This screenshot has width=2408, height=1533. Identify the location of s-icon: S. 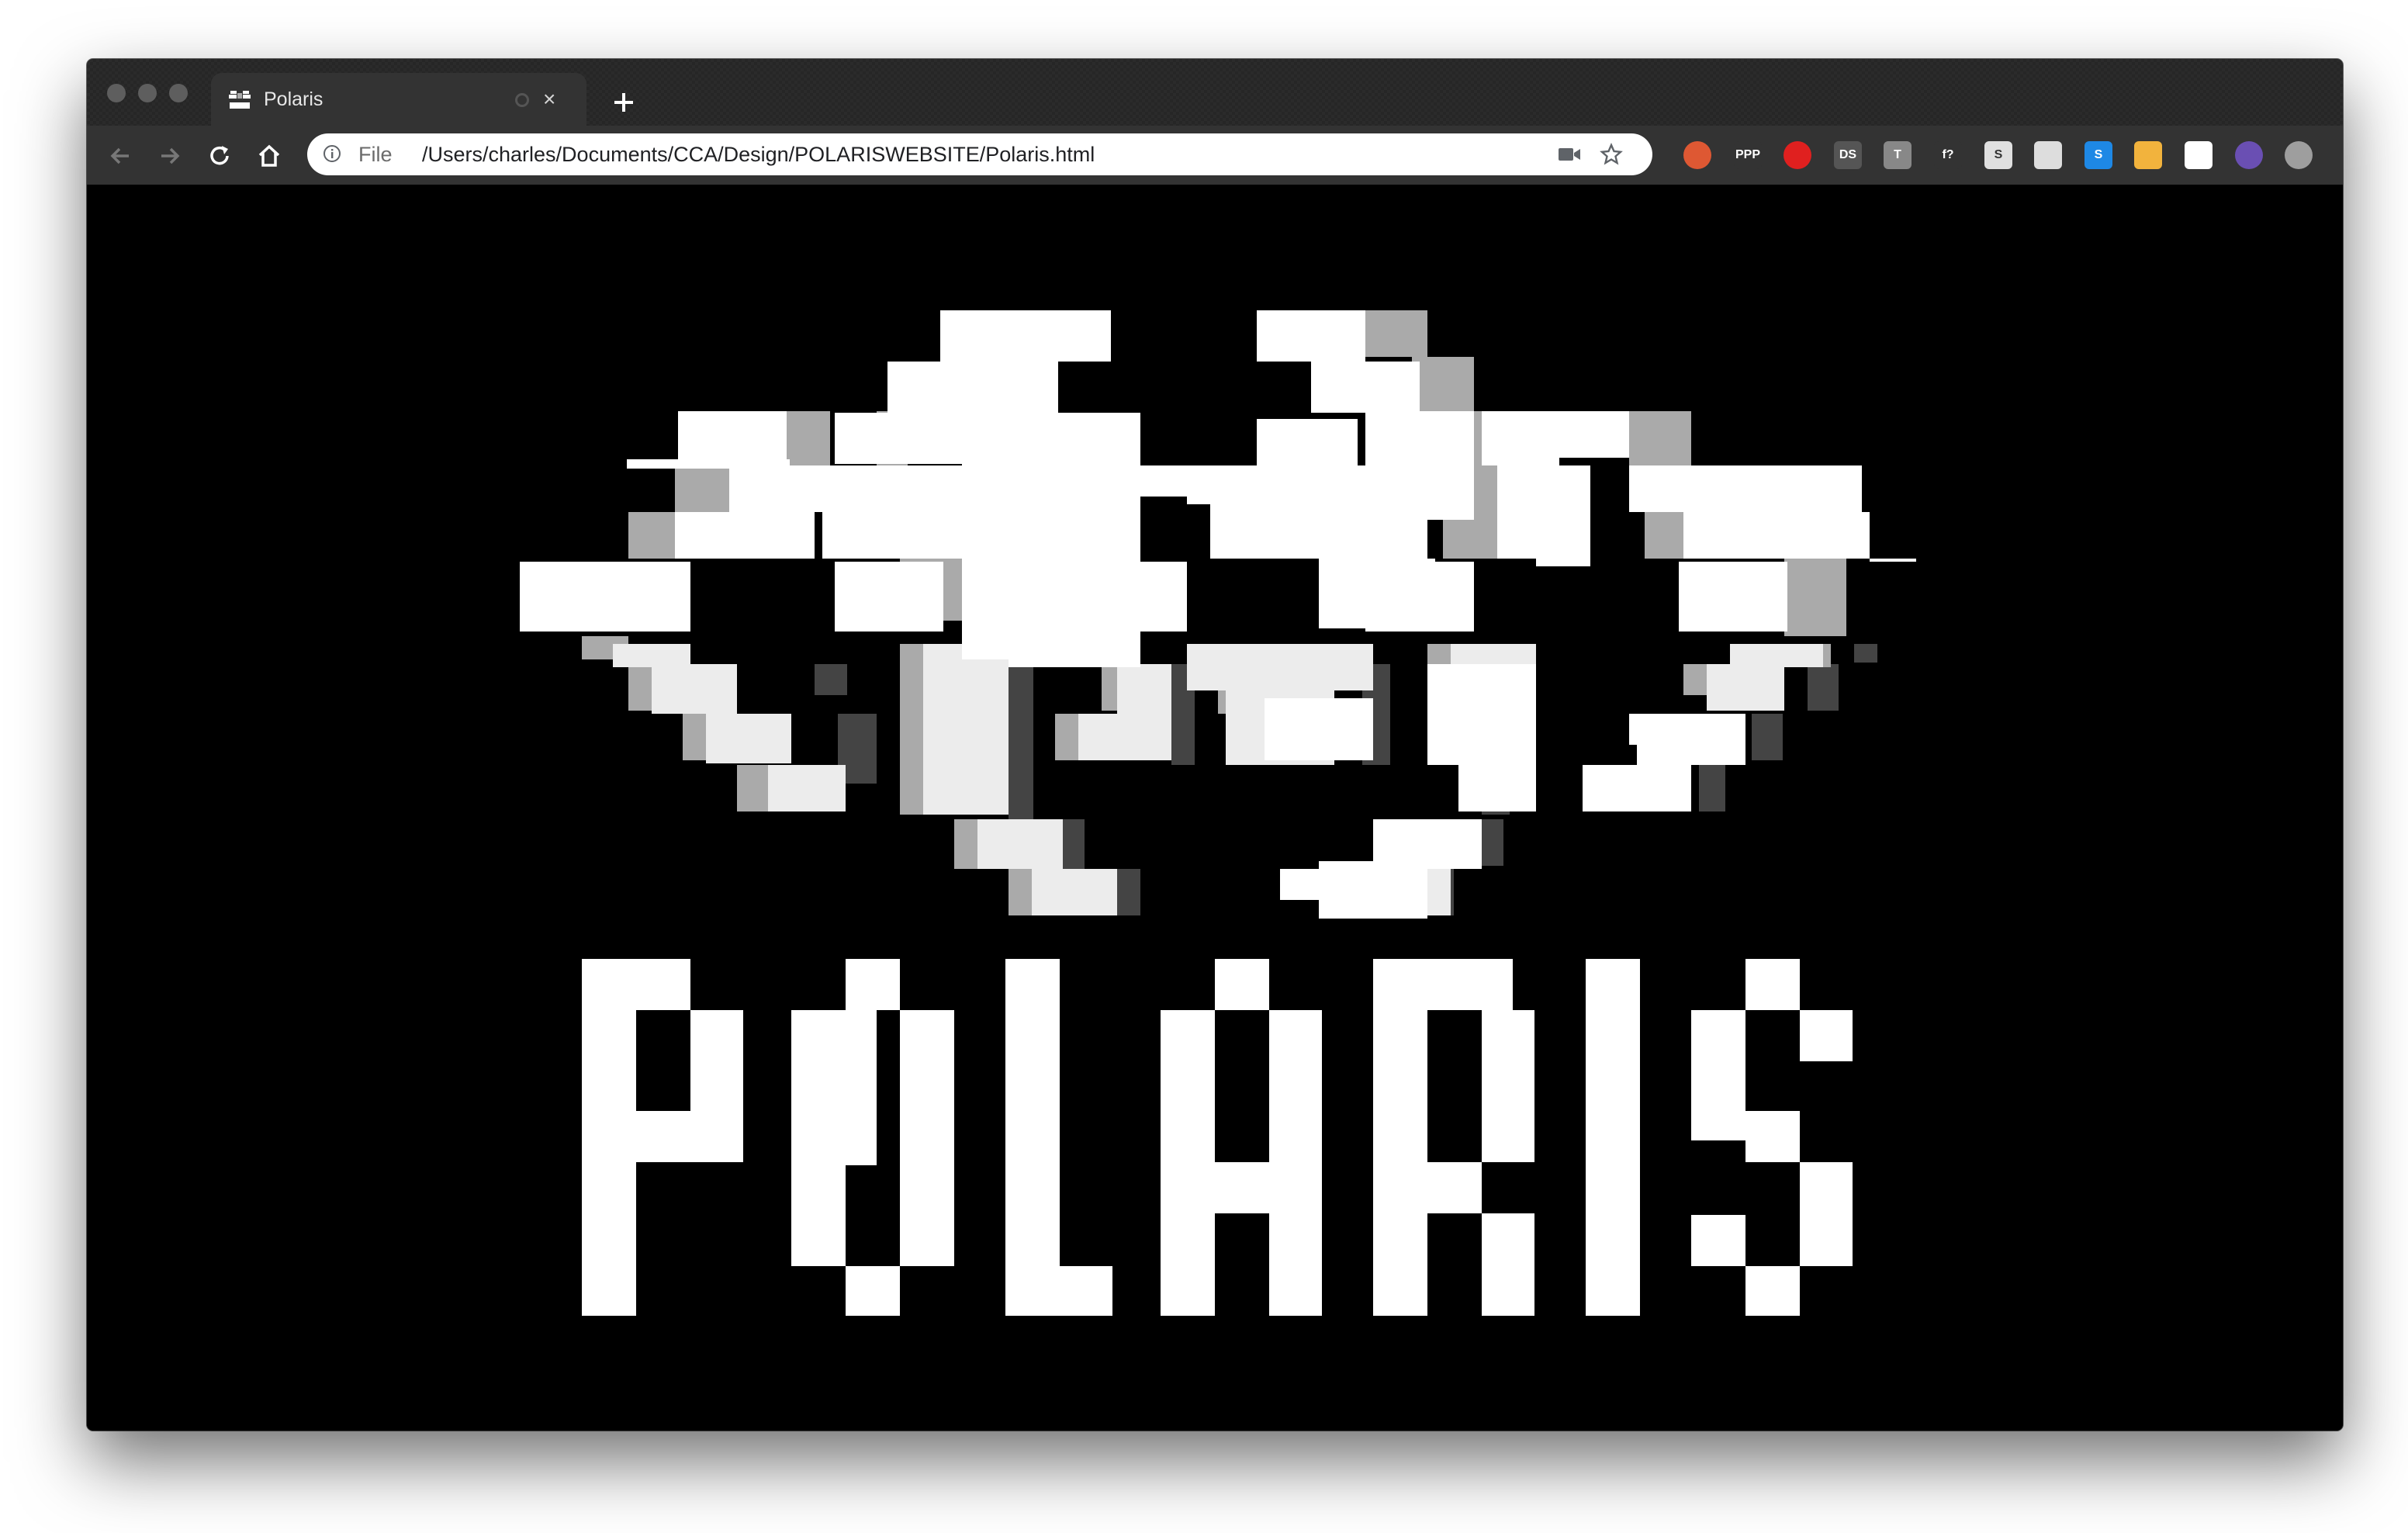
(1998, 155).